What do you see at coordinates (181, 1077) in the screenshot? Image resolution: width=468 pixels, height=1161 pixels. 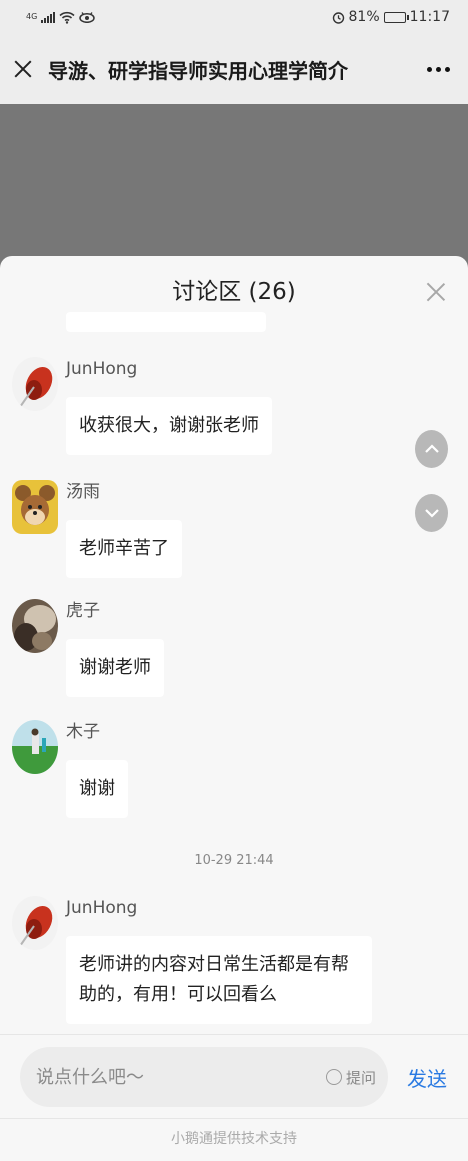 I see `comment-input` at bounding box center [181, 1077].